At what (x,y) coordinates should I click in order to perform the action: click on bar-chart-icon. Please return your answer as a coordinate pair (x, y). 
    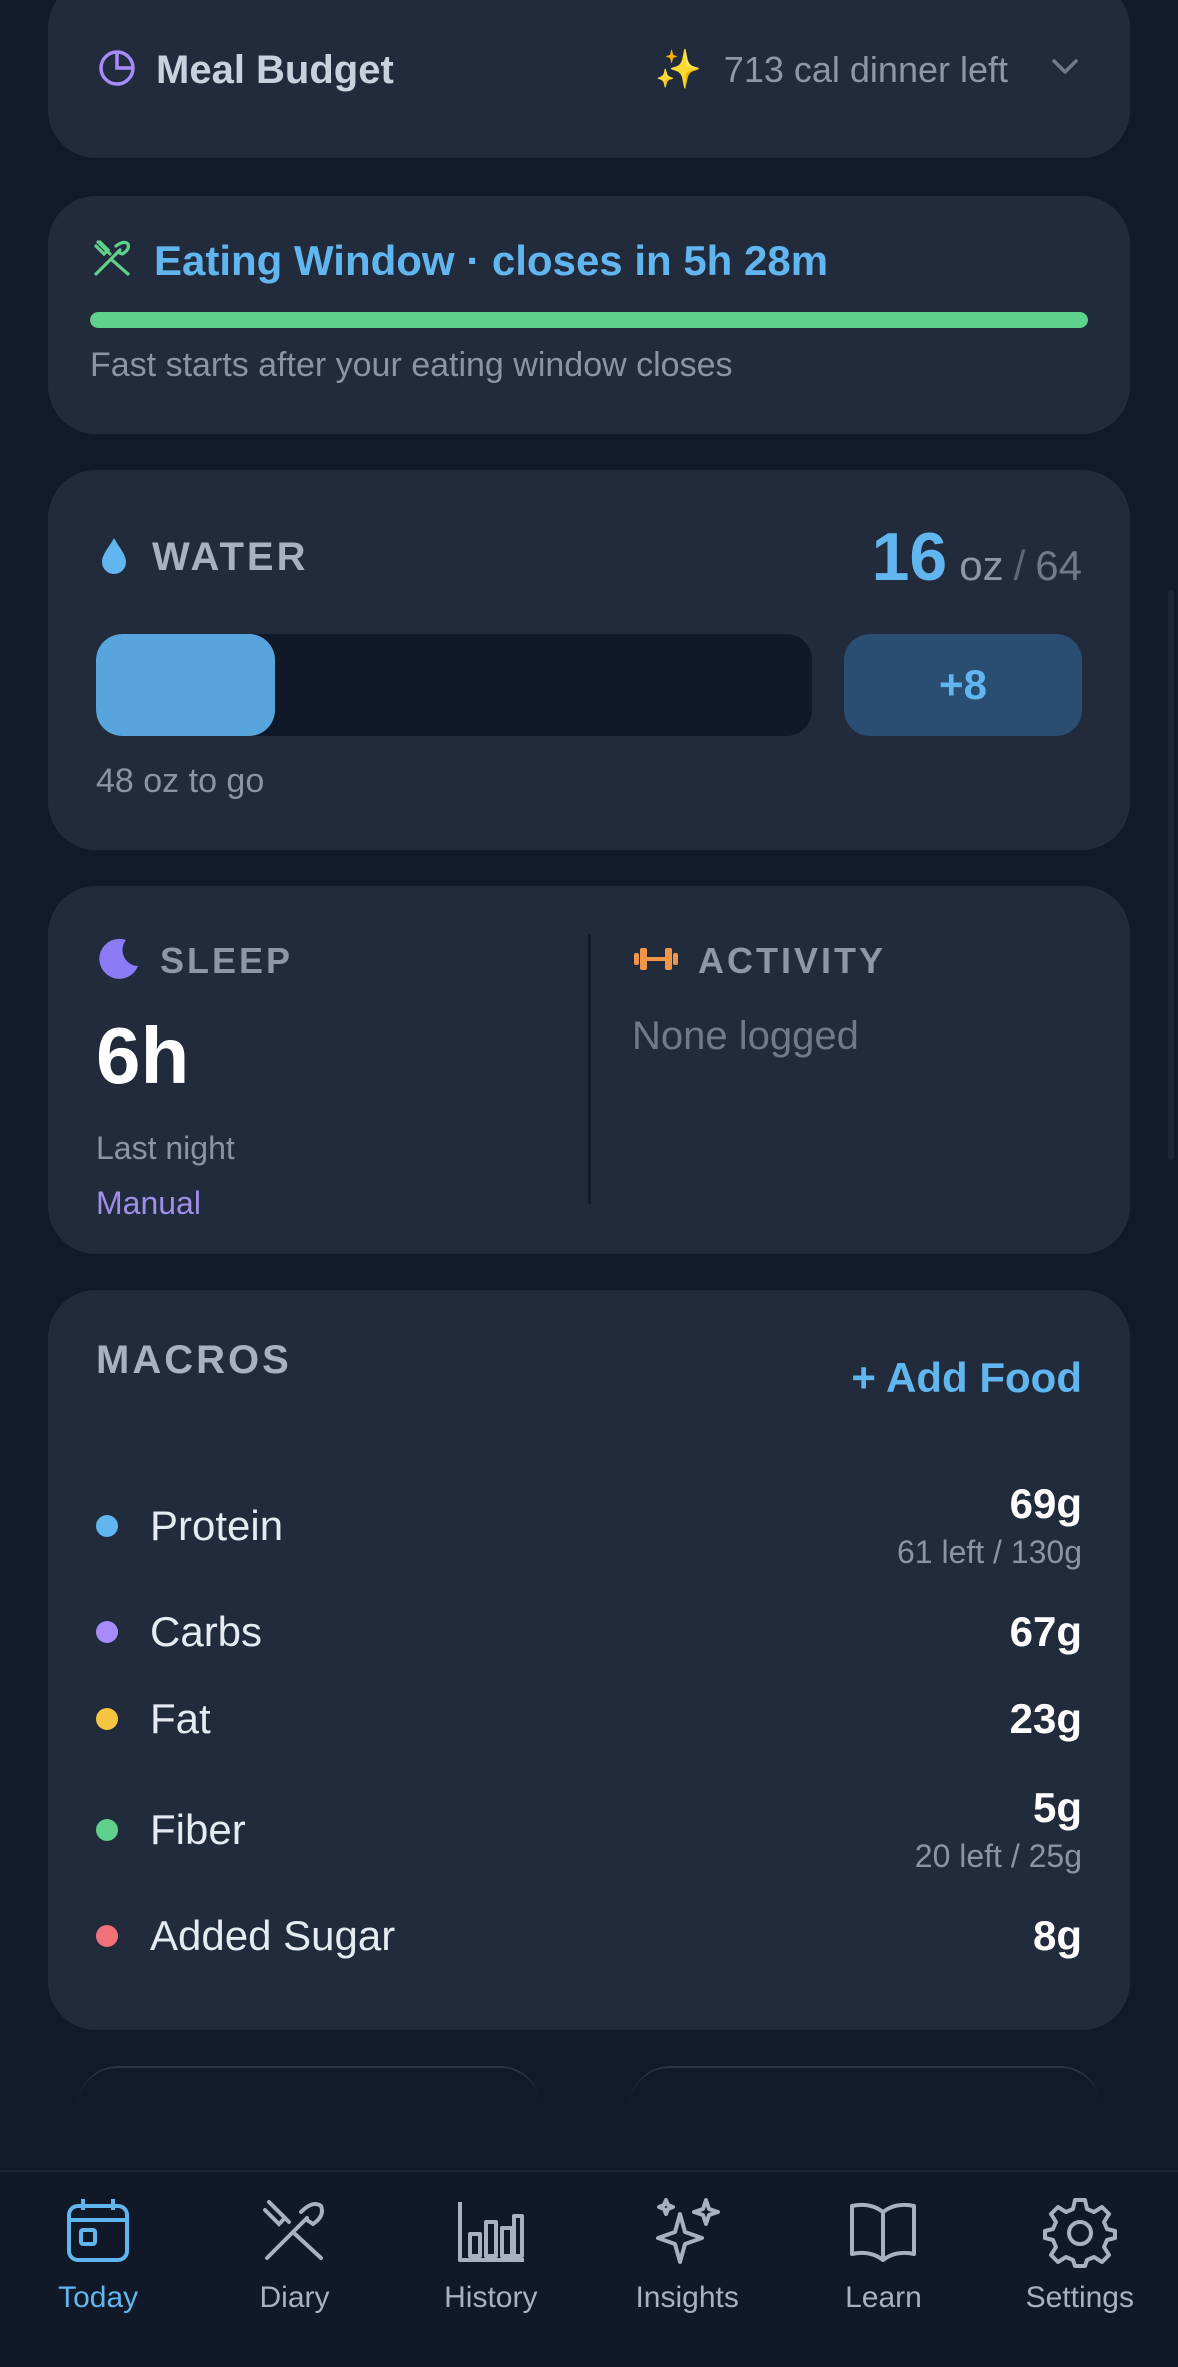
    Looking at the image, I should click on (491, 2233).